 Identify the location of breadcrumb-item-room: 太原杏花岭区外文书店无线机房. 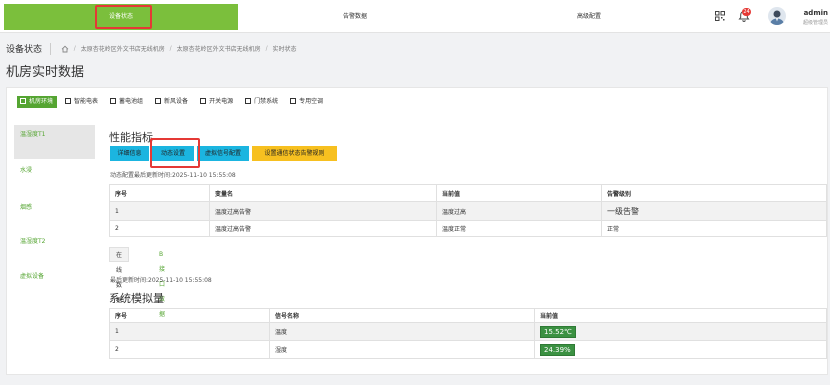
(219, 49).